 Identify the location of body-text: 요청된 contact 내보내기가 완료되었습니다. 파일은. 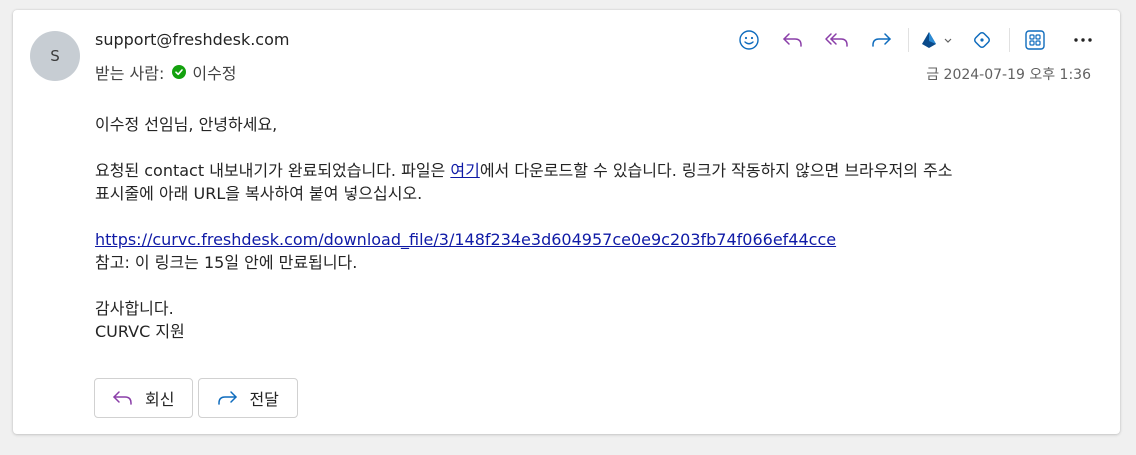
(273, 170).